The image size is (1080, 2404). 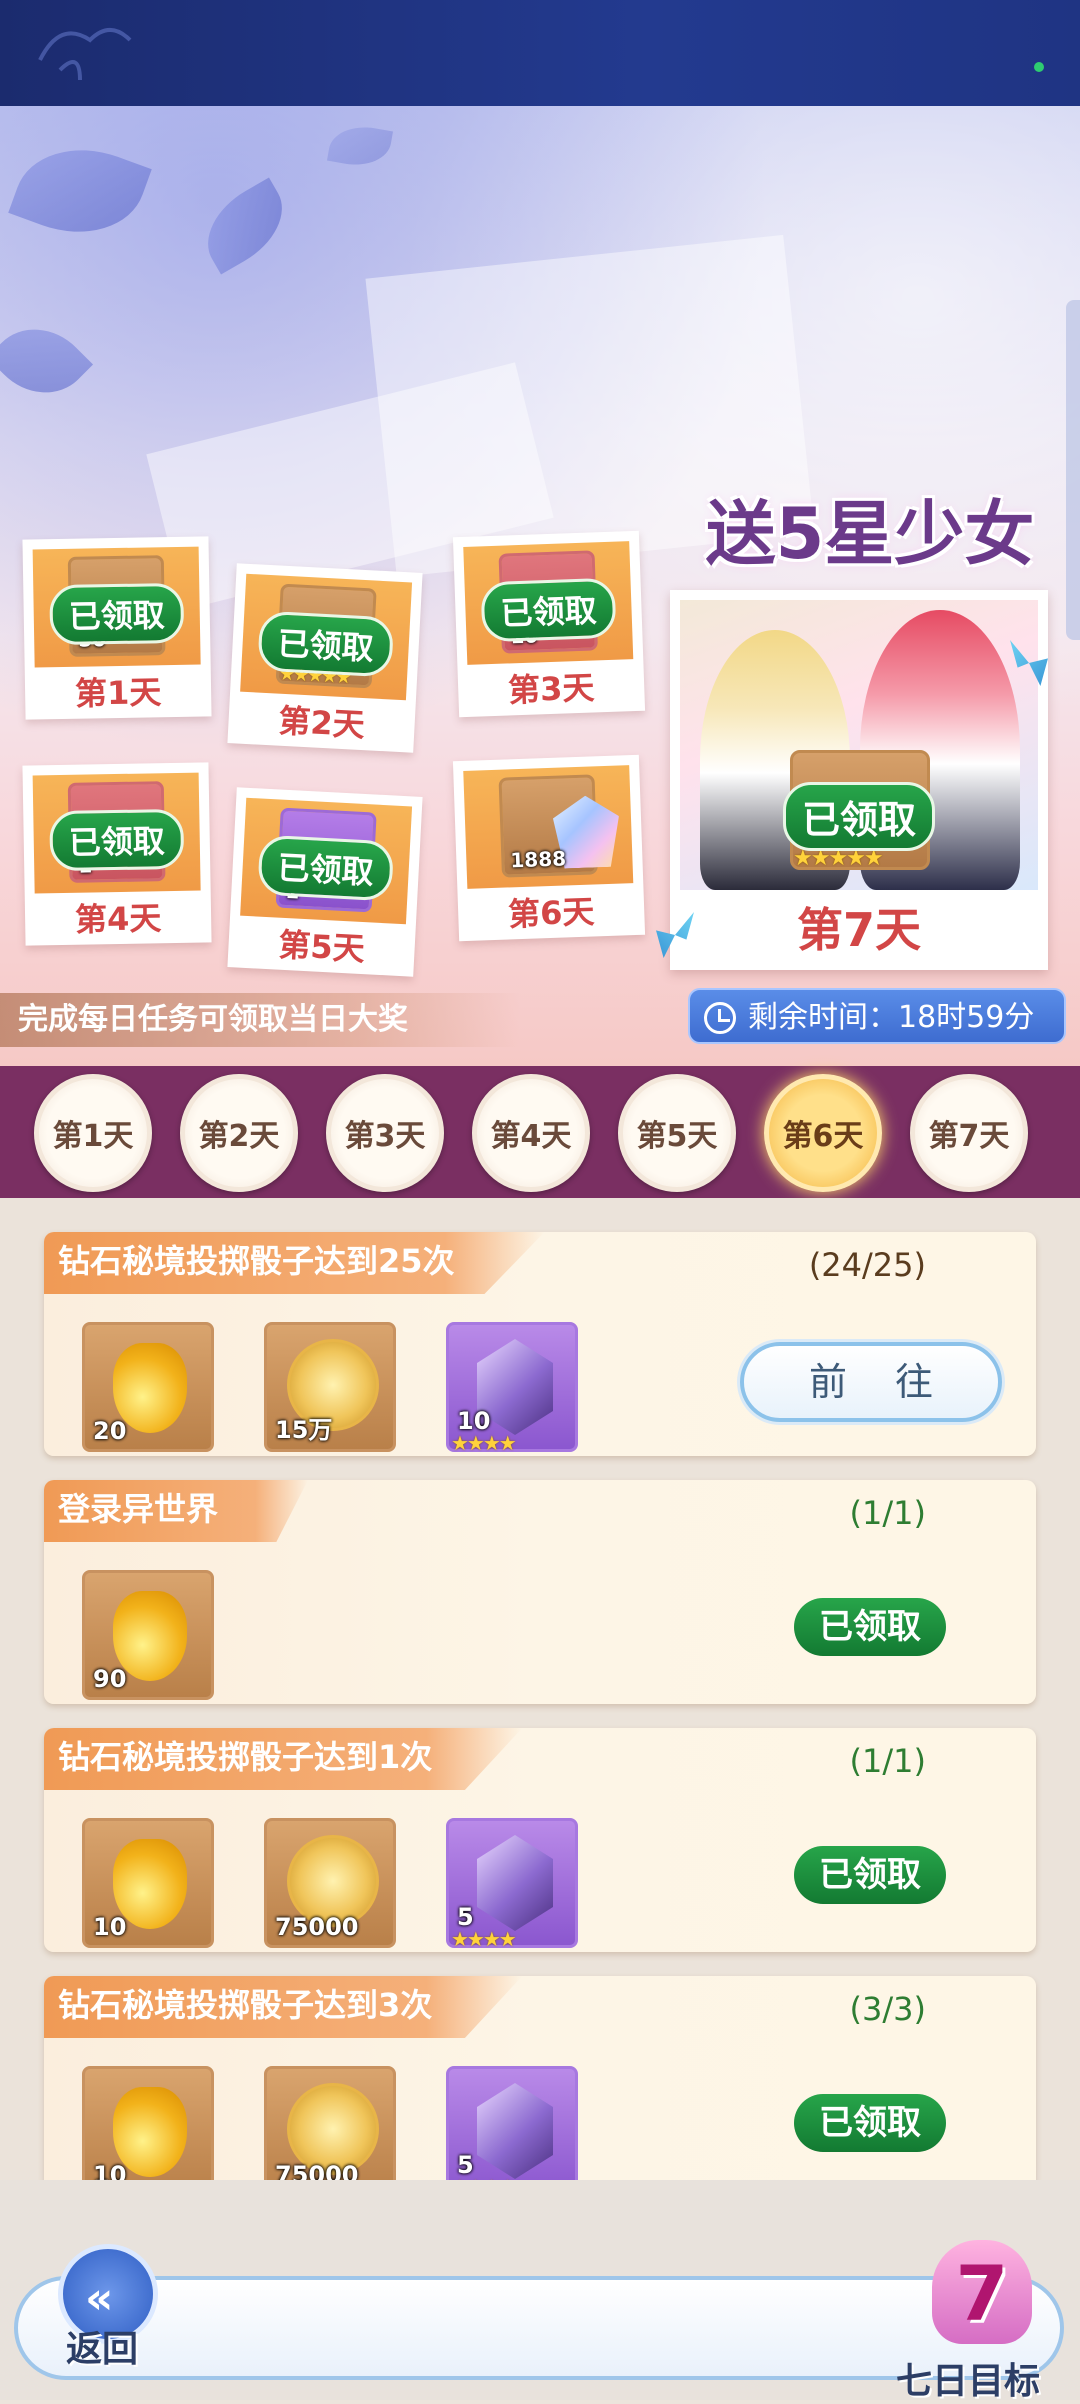 What do you see at coordinates (321, 947) in the screenshot?
I see `day-label: 第5天` at bounding box center [321, 947].